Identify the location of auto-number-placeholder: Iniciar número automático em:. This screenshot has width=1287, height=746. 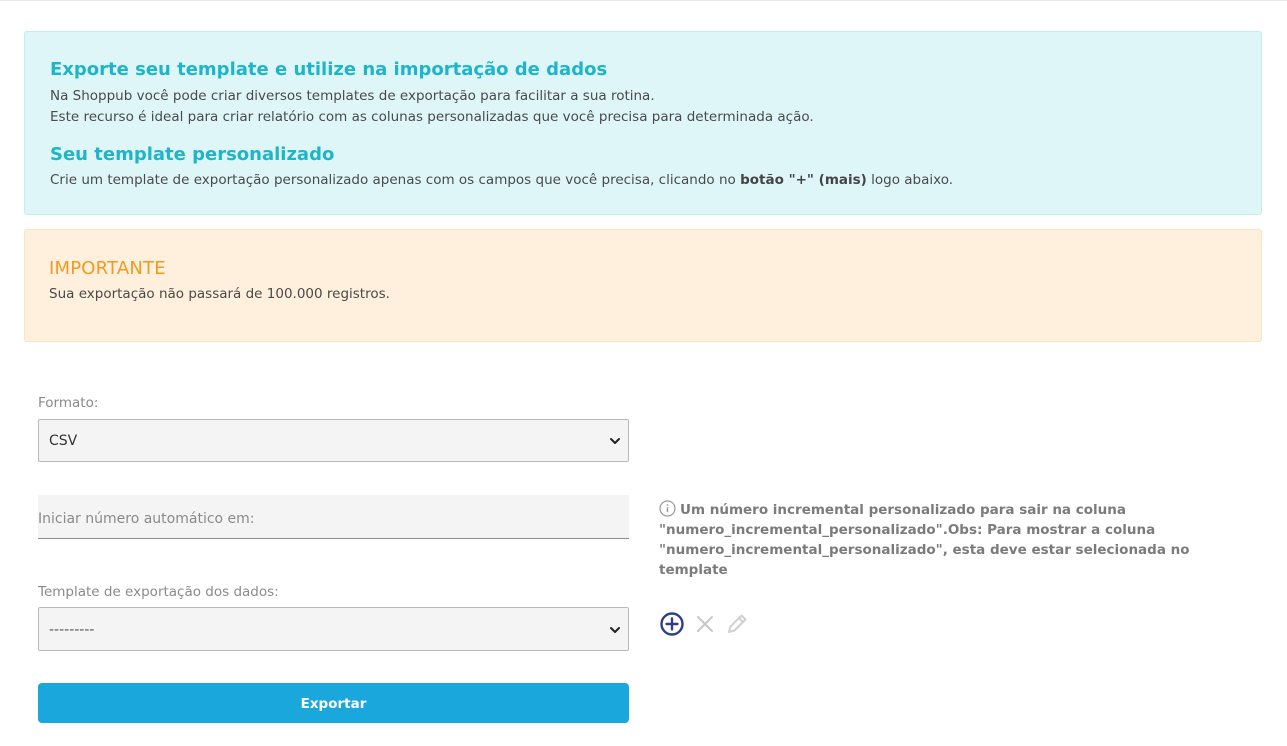
(146, 519).